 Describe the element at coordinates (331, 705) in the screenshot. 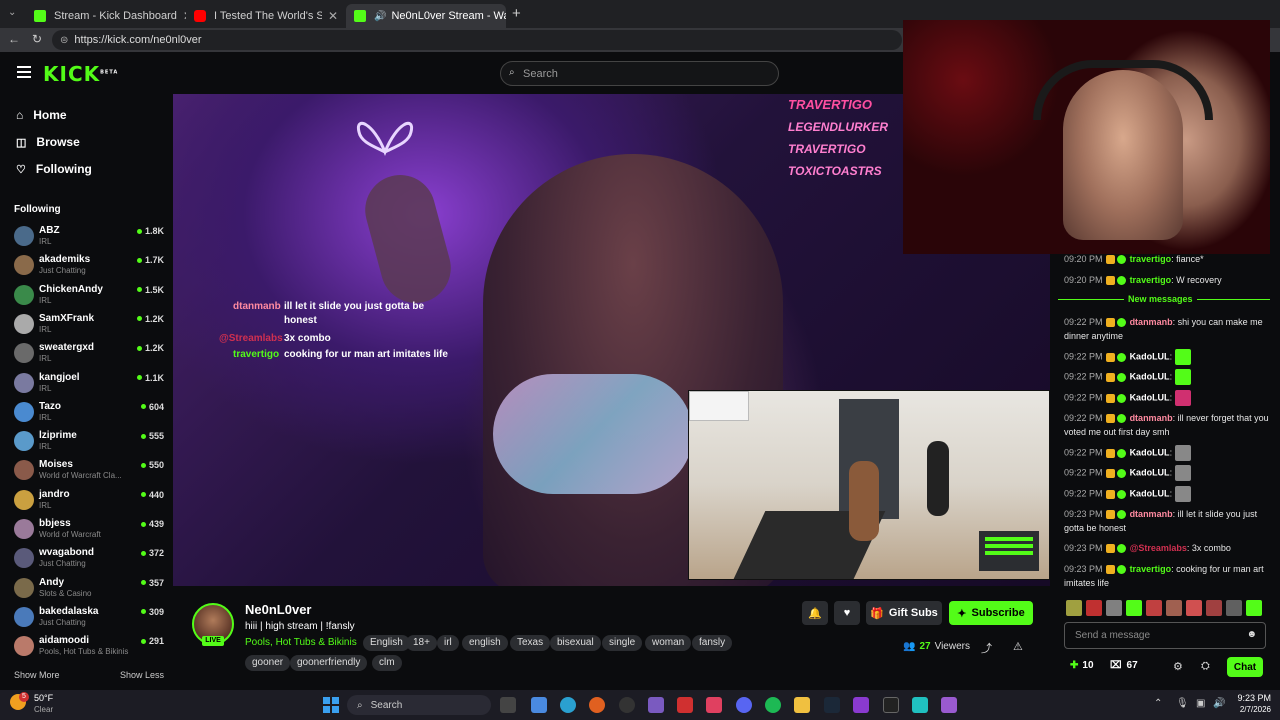

I see `windows-start-icon` at that location.